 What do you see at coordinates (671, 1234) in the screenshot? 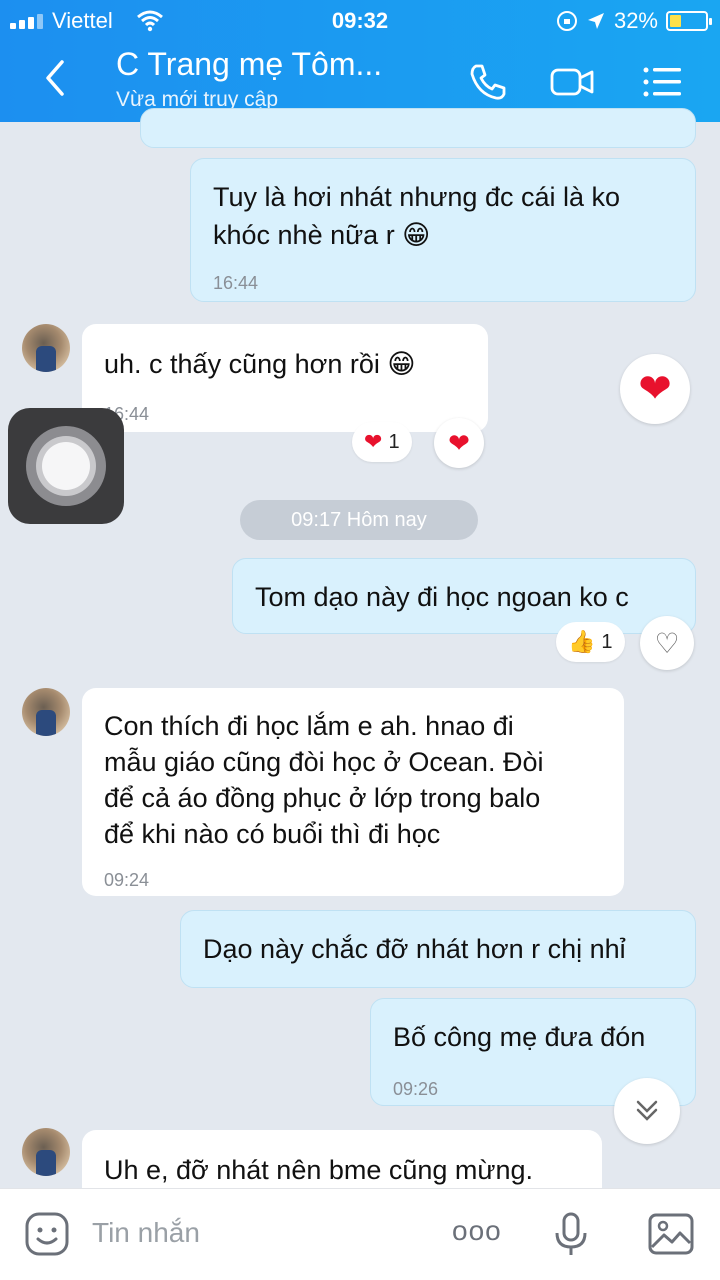
I see `image-icon` at bounding box center [671, 1234].